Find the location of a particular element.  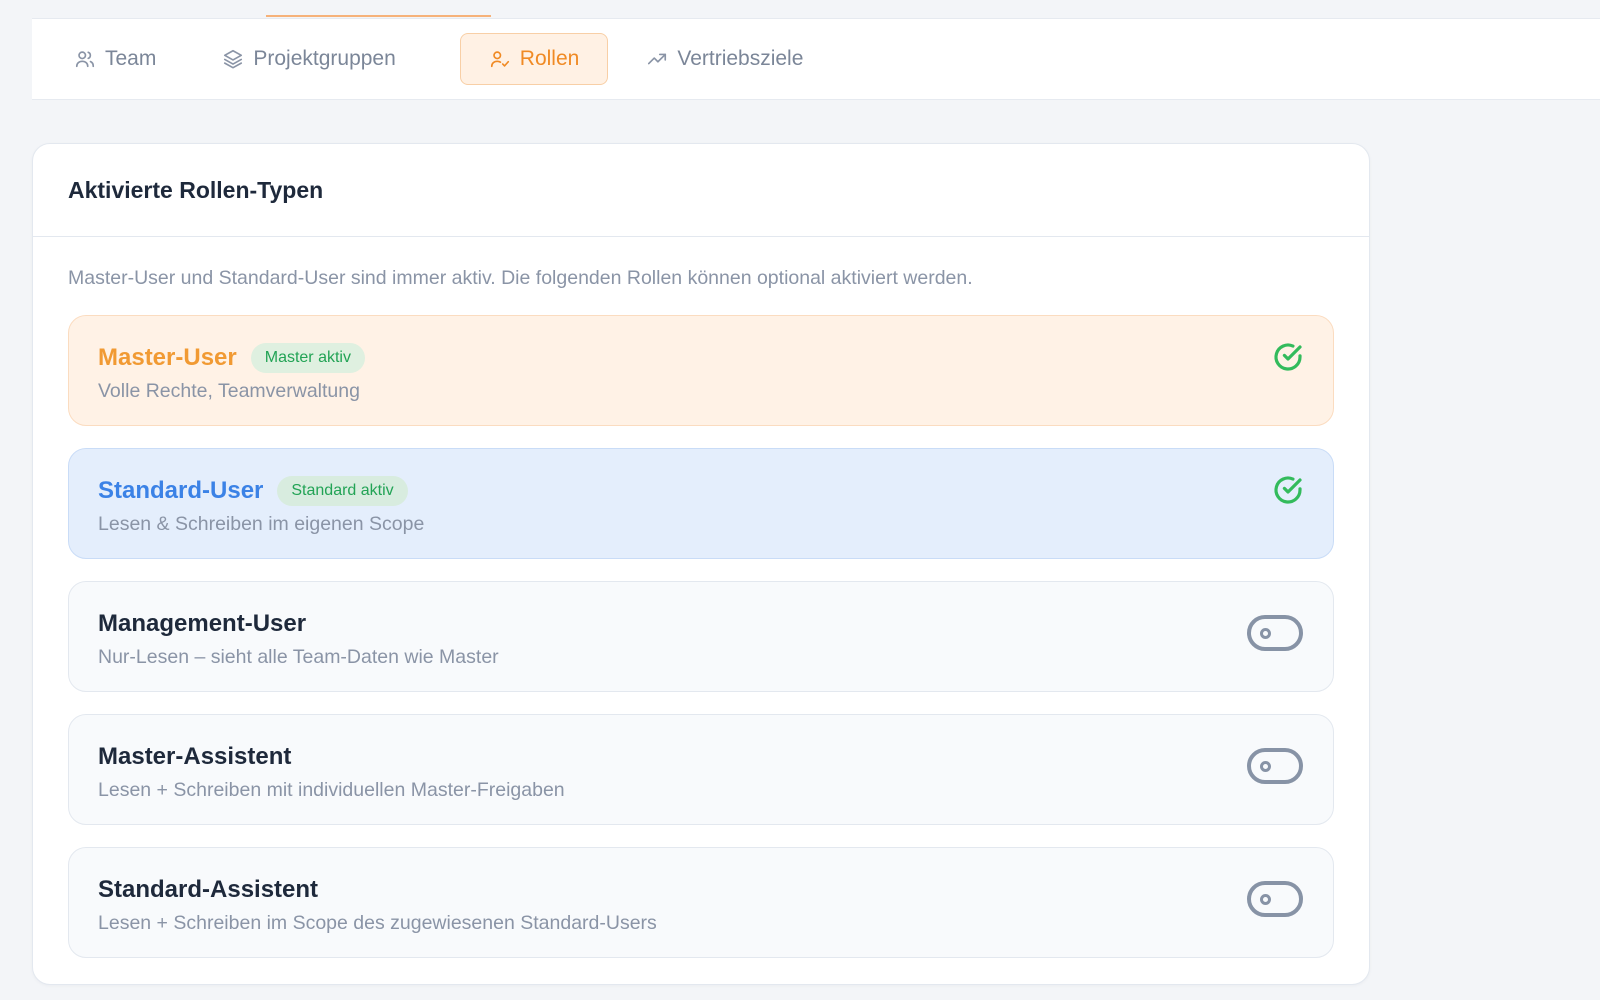

tab-label: Vertriebsziele is located at coordinates (740, 58).